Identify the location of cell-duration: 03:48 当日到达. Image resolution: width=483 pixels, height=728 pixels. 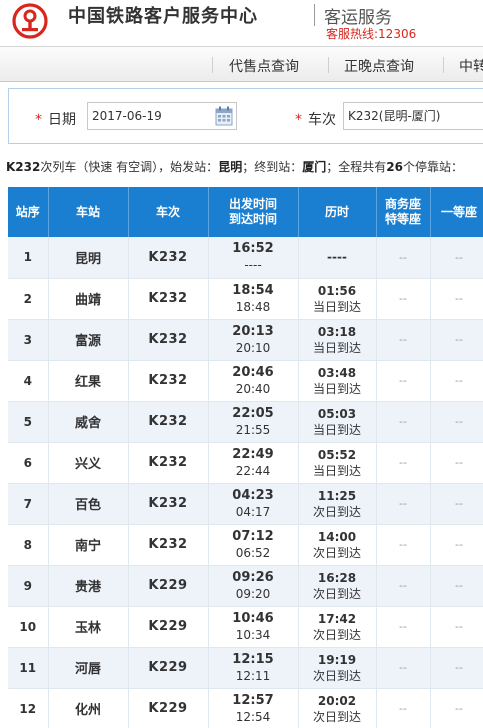
(337, 381).